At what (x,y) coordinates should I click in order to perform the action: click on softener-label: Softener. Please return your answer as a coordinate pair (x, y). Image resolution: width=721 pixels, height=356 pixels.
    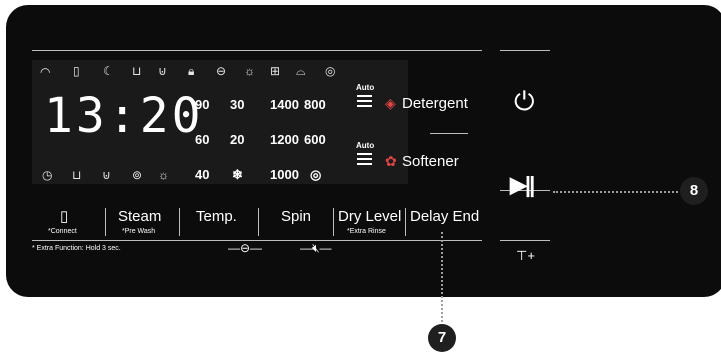
    Looking at the image, I should click on (430, 161).